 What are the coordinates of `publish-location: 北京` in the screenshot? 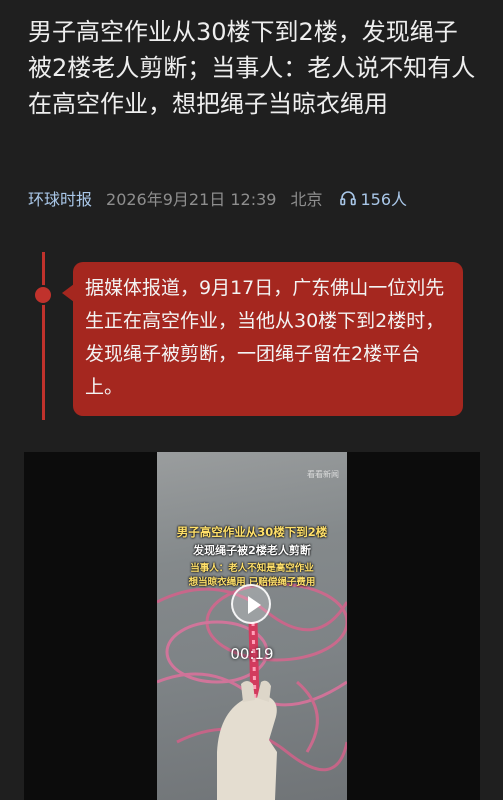 It's located at (306, 199).